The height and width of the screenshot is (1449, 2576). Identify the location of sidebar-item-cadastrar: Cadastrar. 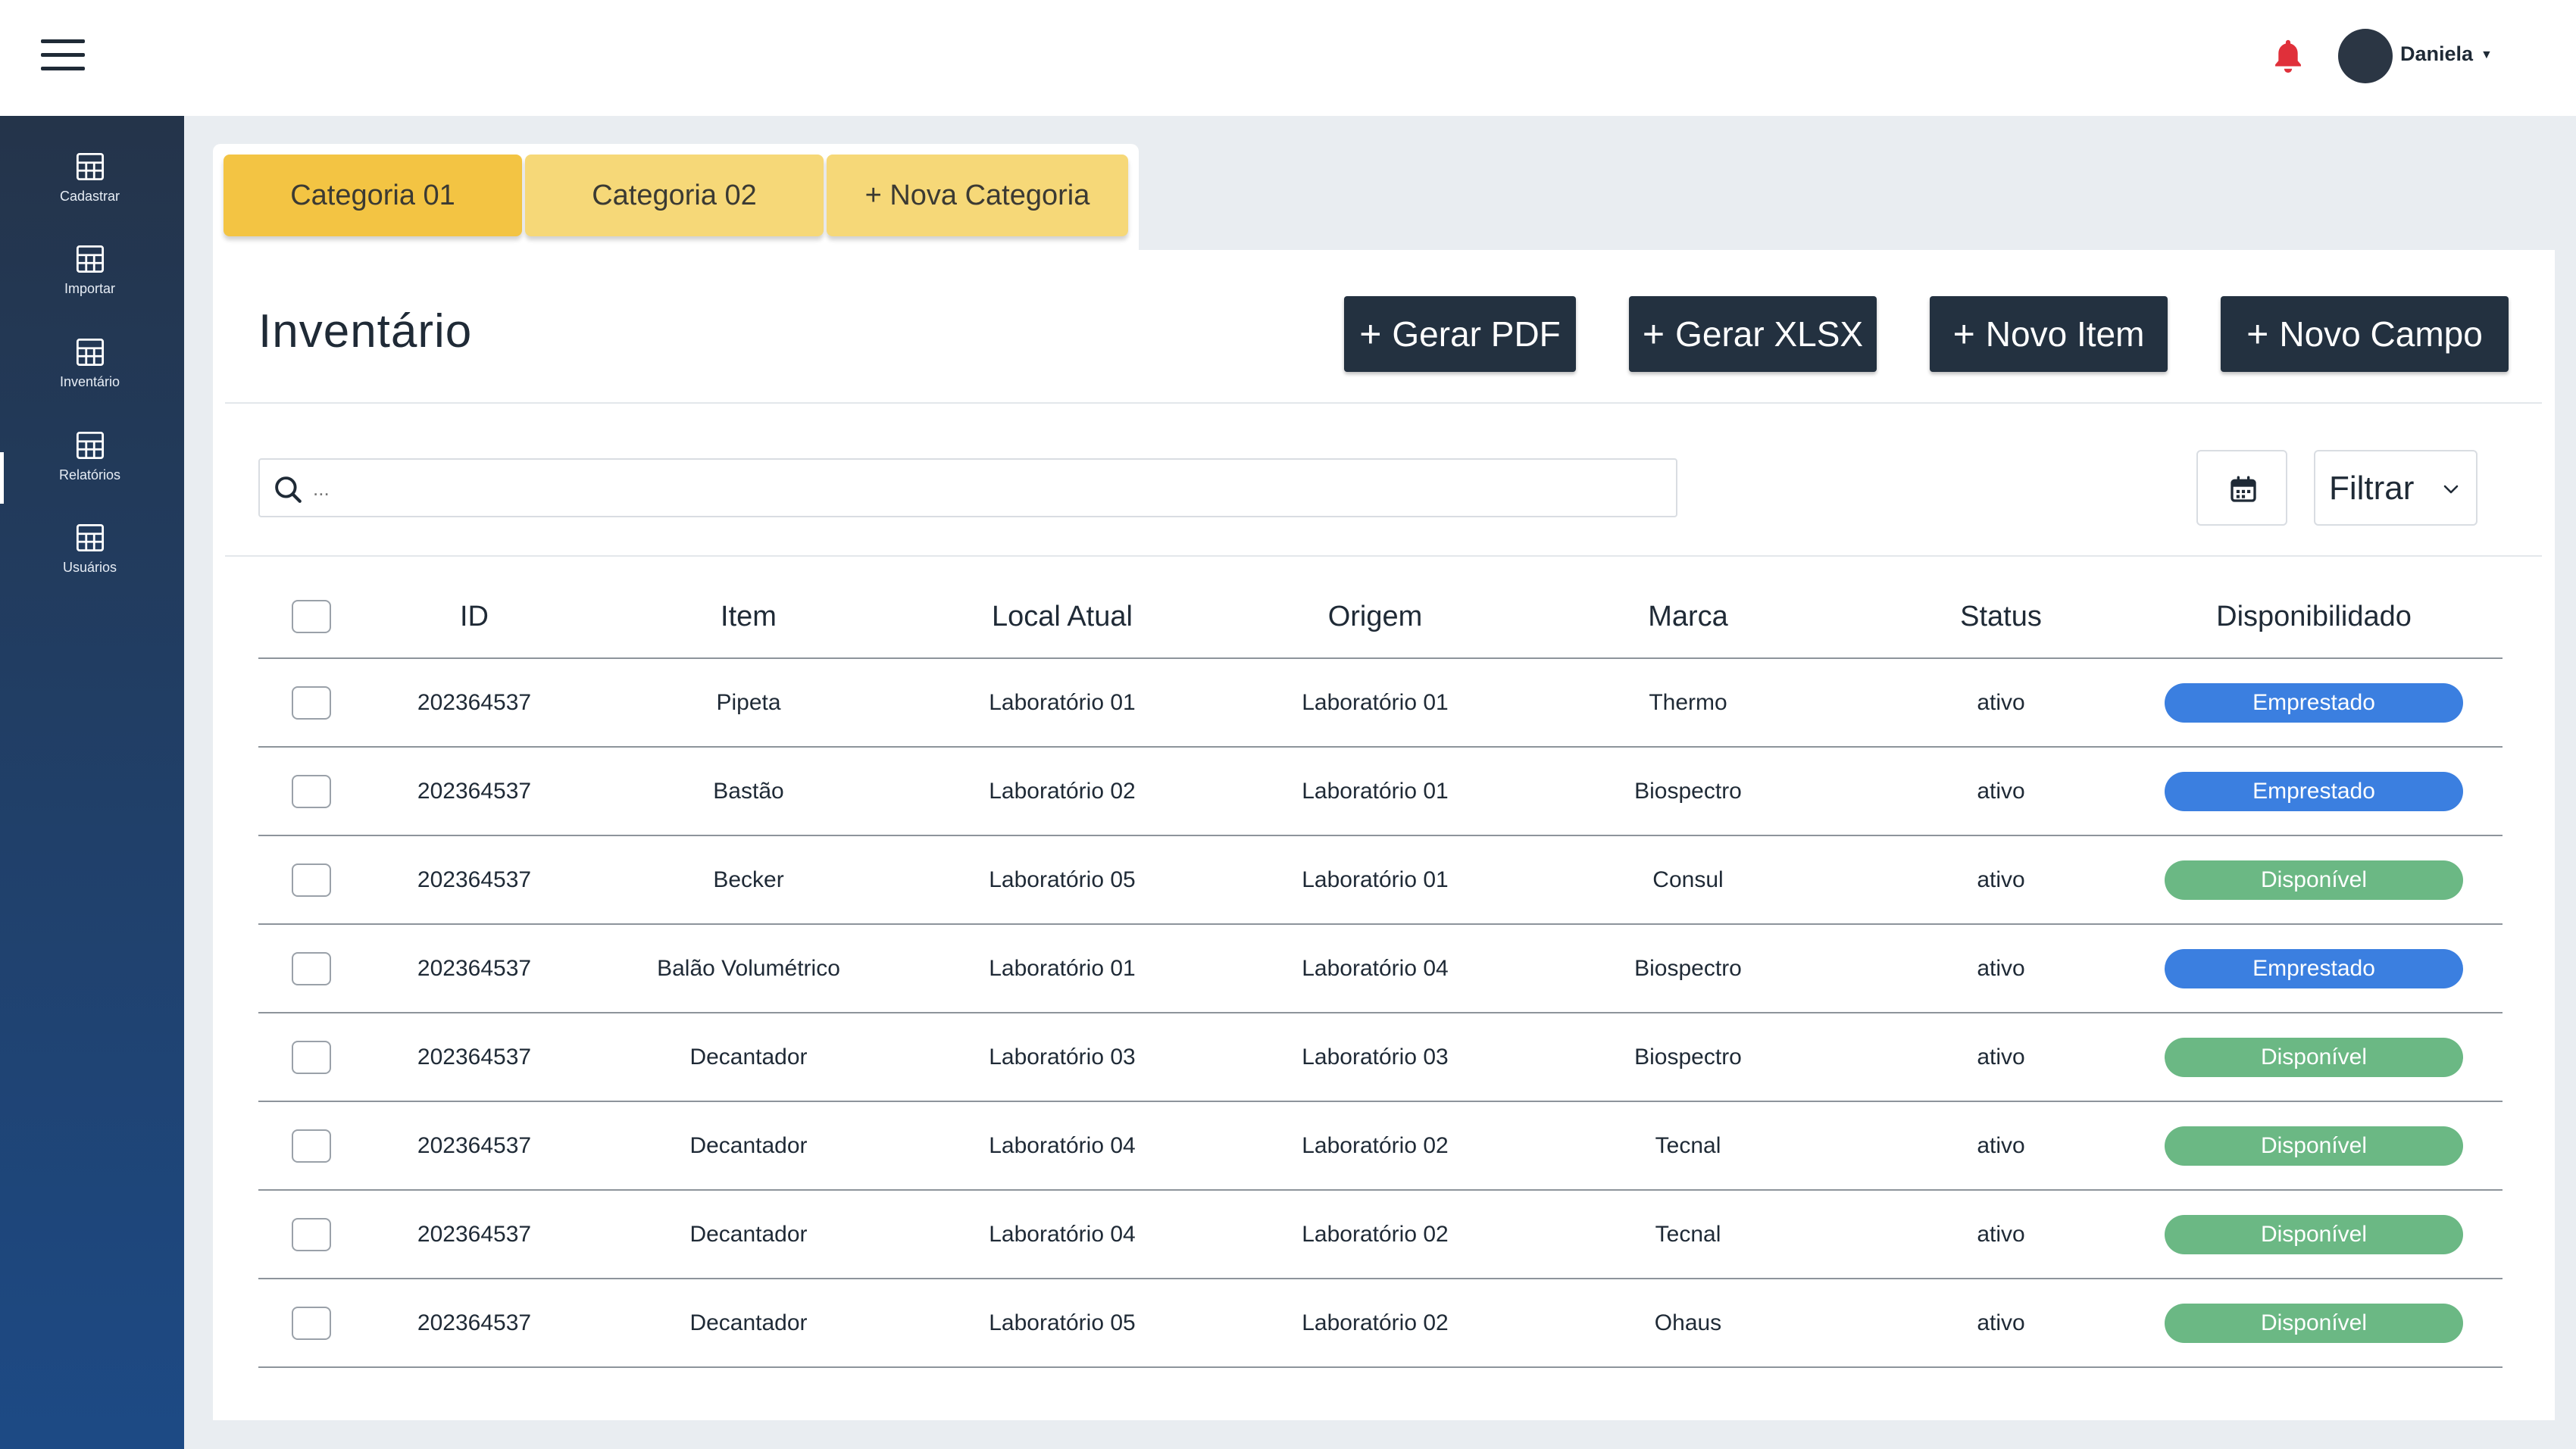
(90, 192).